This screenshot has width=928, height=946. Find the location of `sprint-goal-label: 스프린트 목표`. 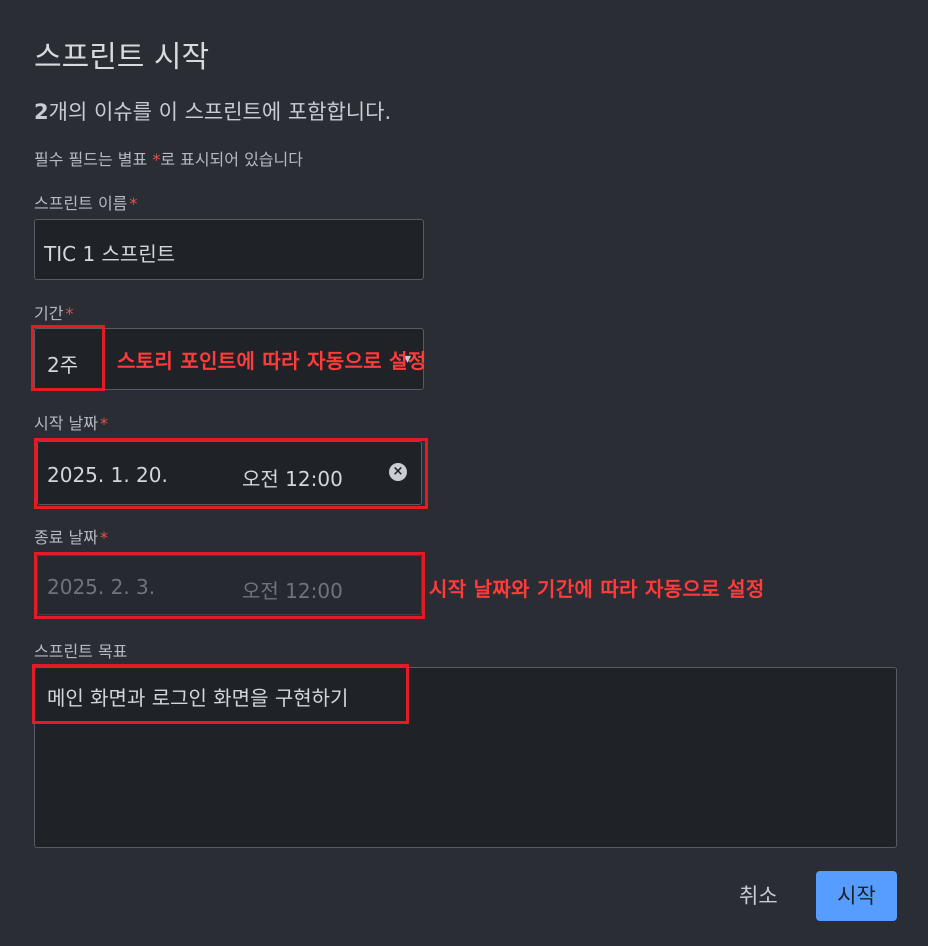

sprint-goal-label: 스프린트 목표 is located at coordinates (81, 651).